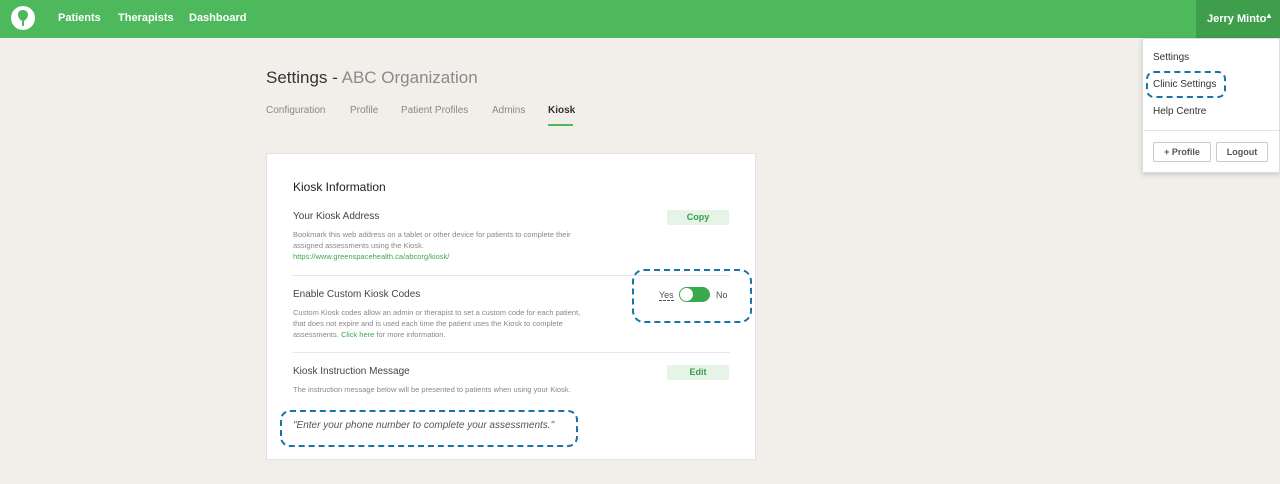  What do you see at coordinates (560, 125) in the screenshot?
I see `active-tab-indicator` at bounding box center [560, 125].